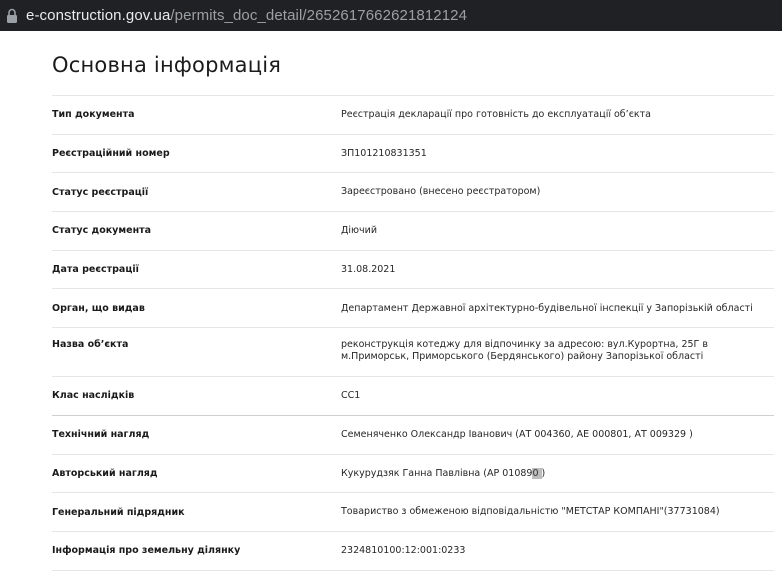 The width and height of the screenshot is (782, 582). Describe the element at coordinates (413, 270) in the screenshot. I see `table-row: Дата реєстрації 31.08.2021` at that location.